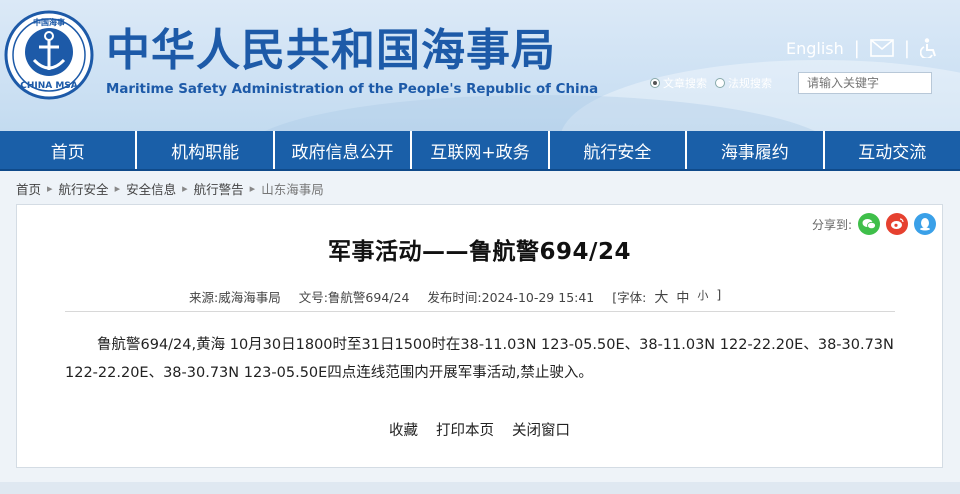 The height and width of the screenshot is (494, 960). Describe the element at coordinates (151, 188) in the screenshot. I see `breadcrumb-safety-info: 安全信息` at that location.